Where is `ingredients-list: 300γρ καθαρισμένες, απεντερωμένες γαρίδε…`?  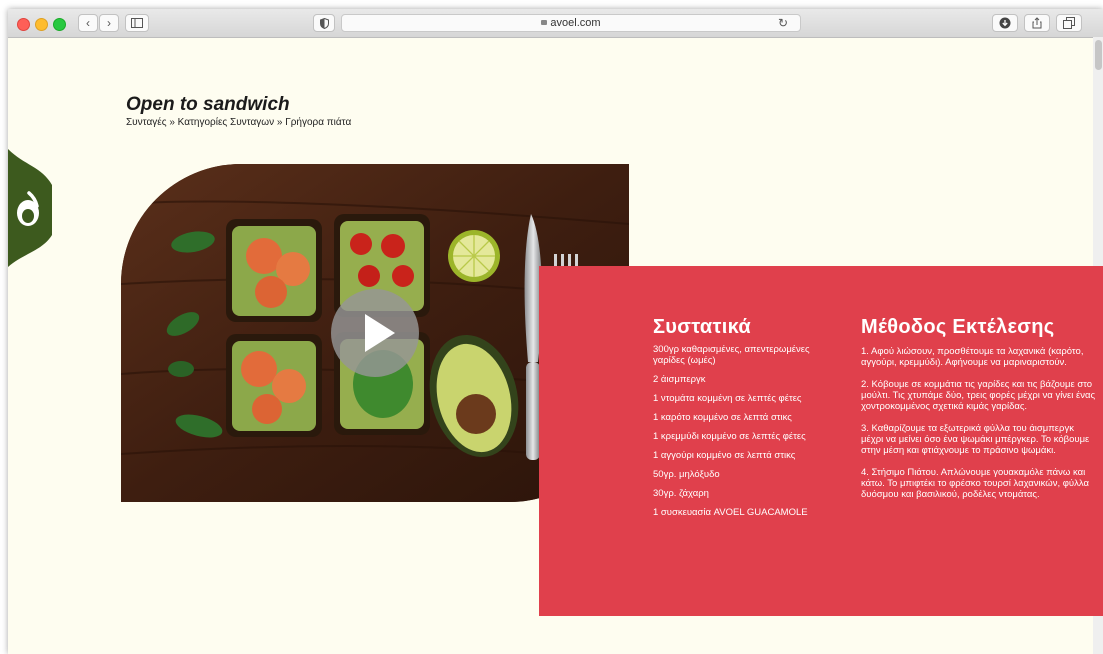 ingredients-list: 300γρ καθαρισμένες, απεντερωμένες γαρίδε… is located at coordinates (745, 435).